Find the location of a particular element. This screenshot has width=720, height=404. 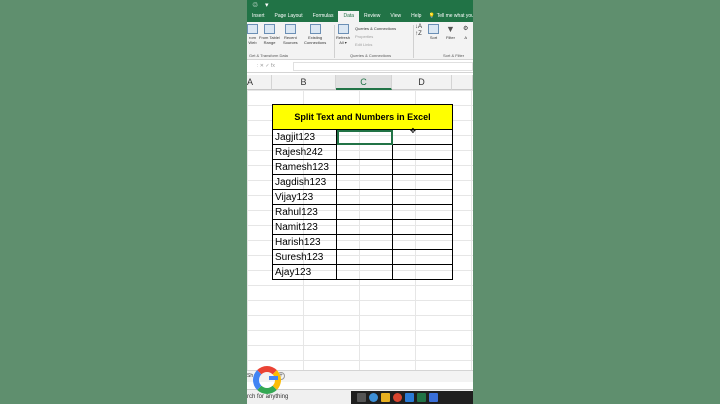

table-row: Ramesh123 is located at coordinates (362, 167).